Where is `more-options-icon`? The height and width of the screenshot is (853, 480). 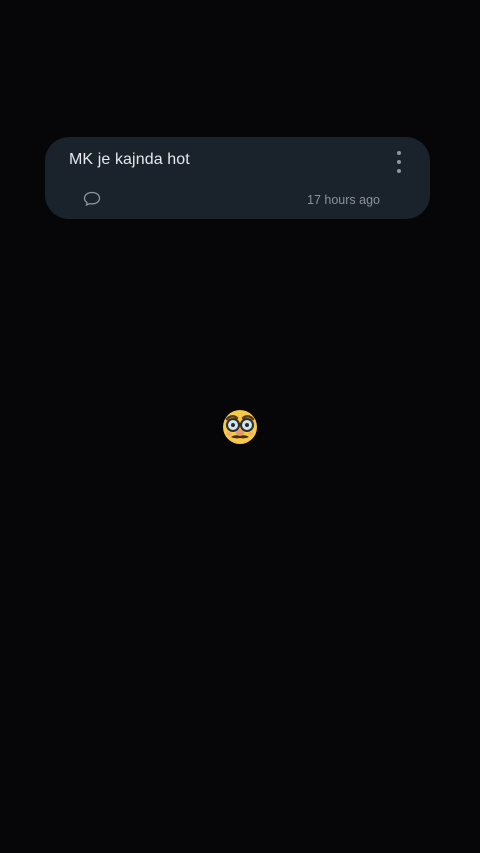 more-options-icon is located at coordinates (399, 162).